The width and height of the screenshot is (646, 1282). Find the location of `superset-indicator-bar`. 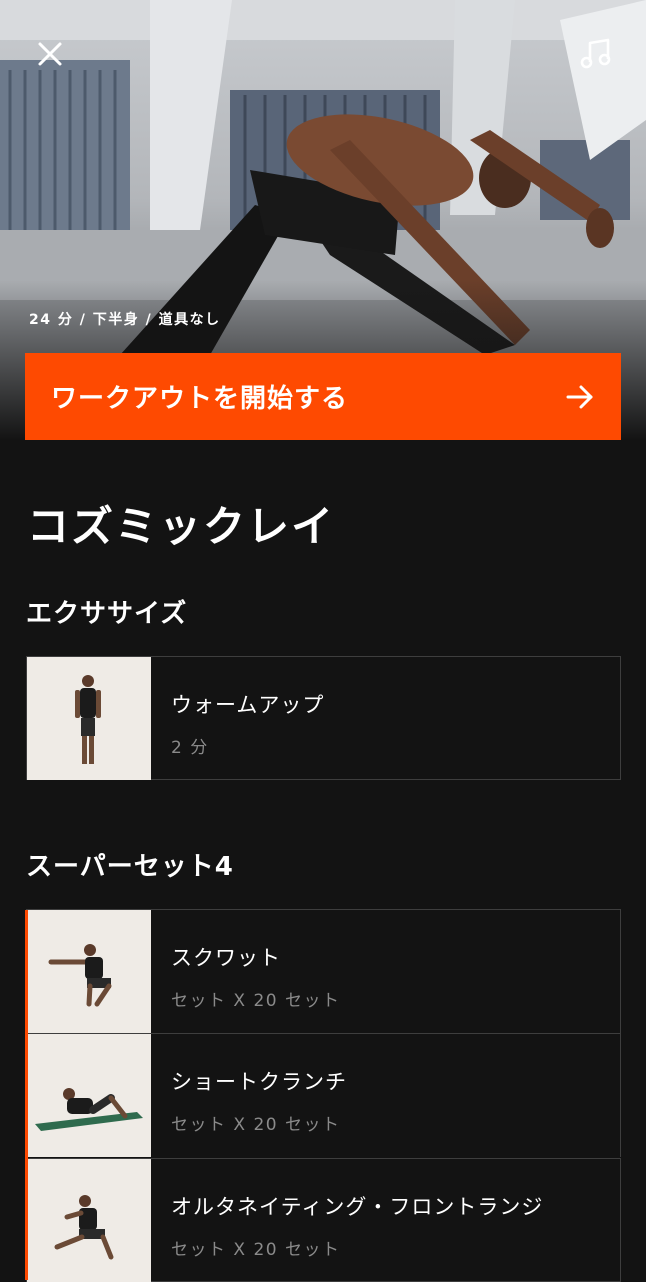

superset-indicator-bar is located at coordinates (26, 1095).